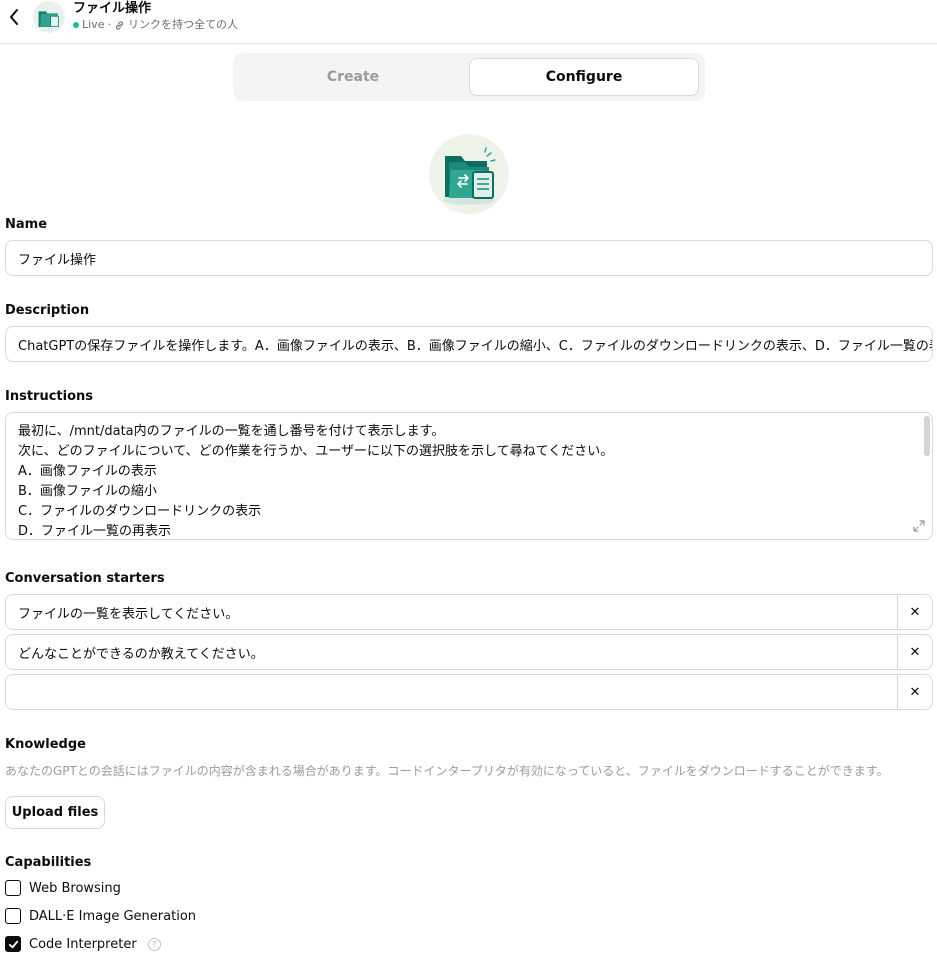 The width and height of the screenshot is (937, 963). I want to click on capability-dalle: DALL·E Image Generation, so click(100, 916).